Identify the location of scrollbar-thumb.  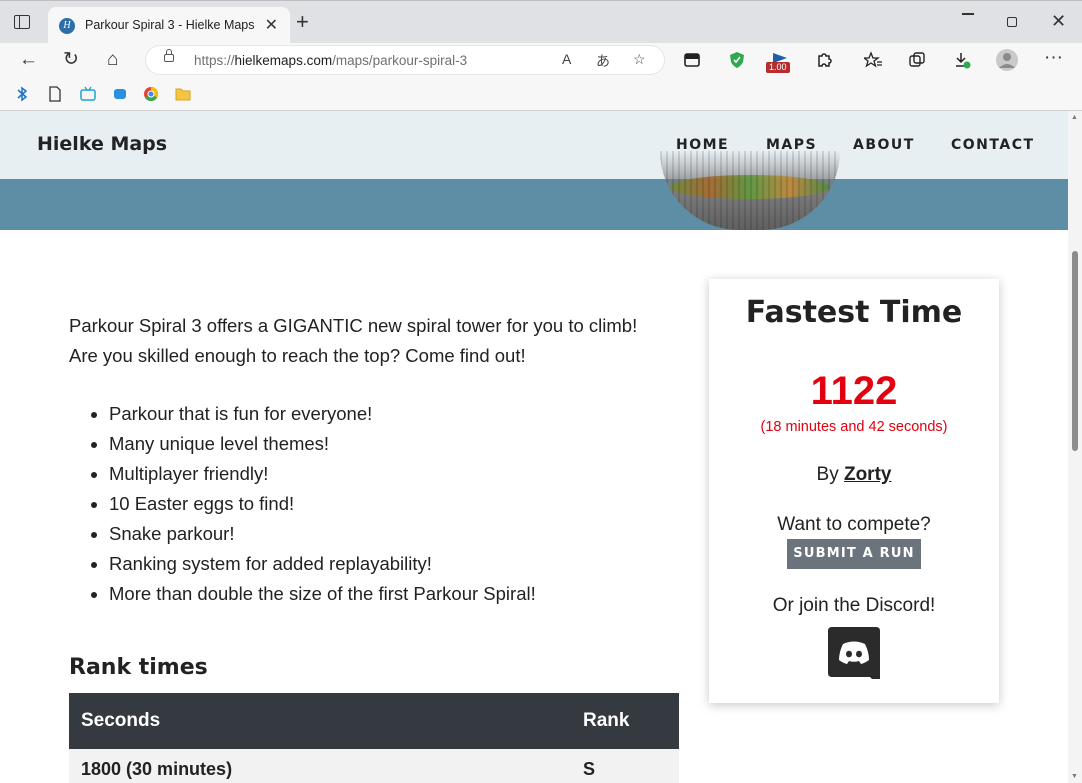
(1075, 351).